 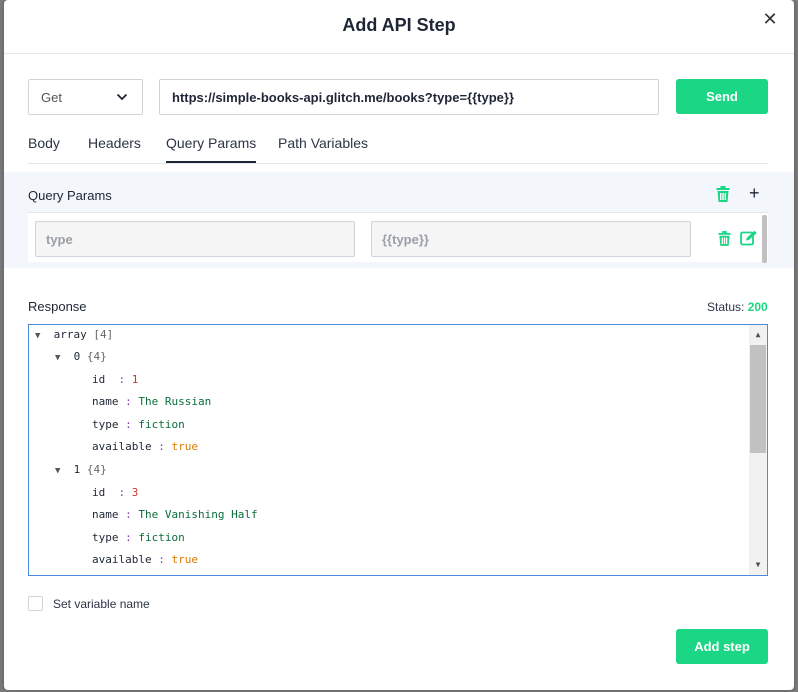 I want to click on param-key-input, so click(x=195, y=239).